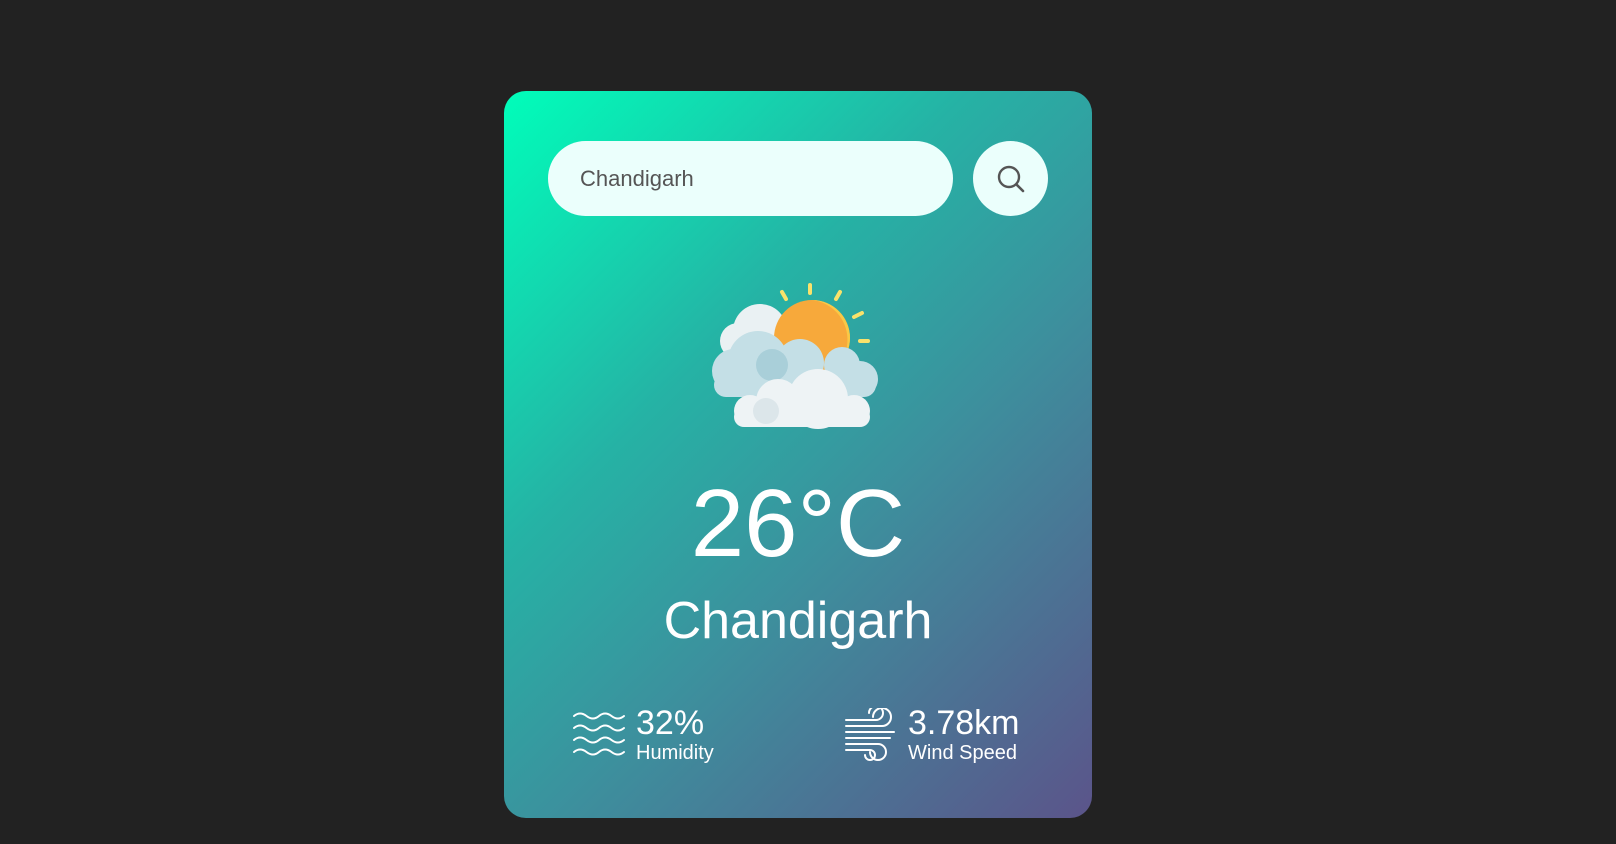  I want to click on wind-text: 3.78km Wind Speed, so click(964, 735).